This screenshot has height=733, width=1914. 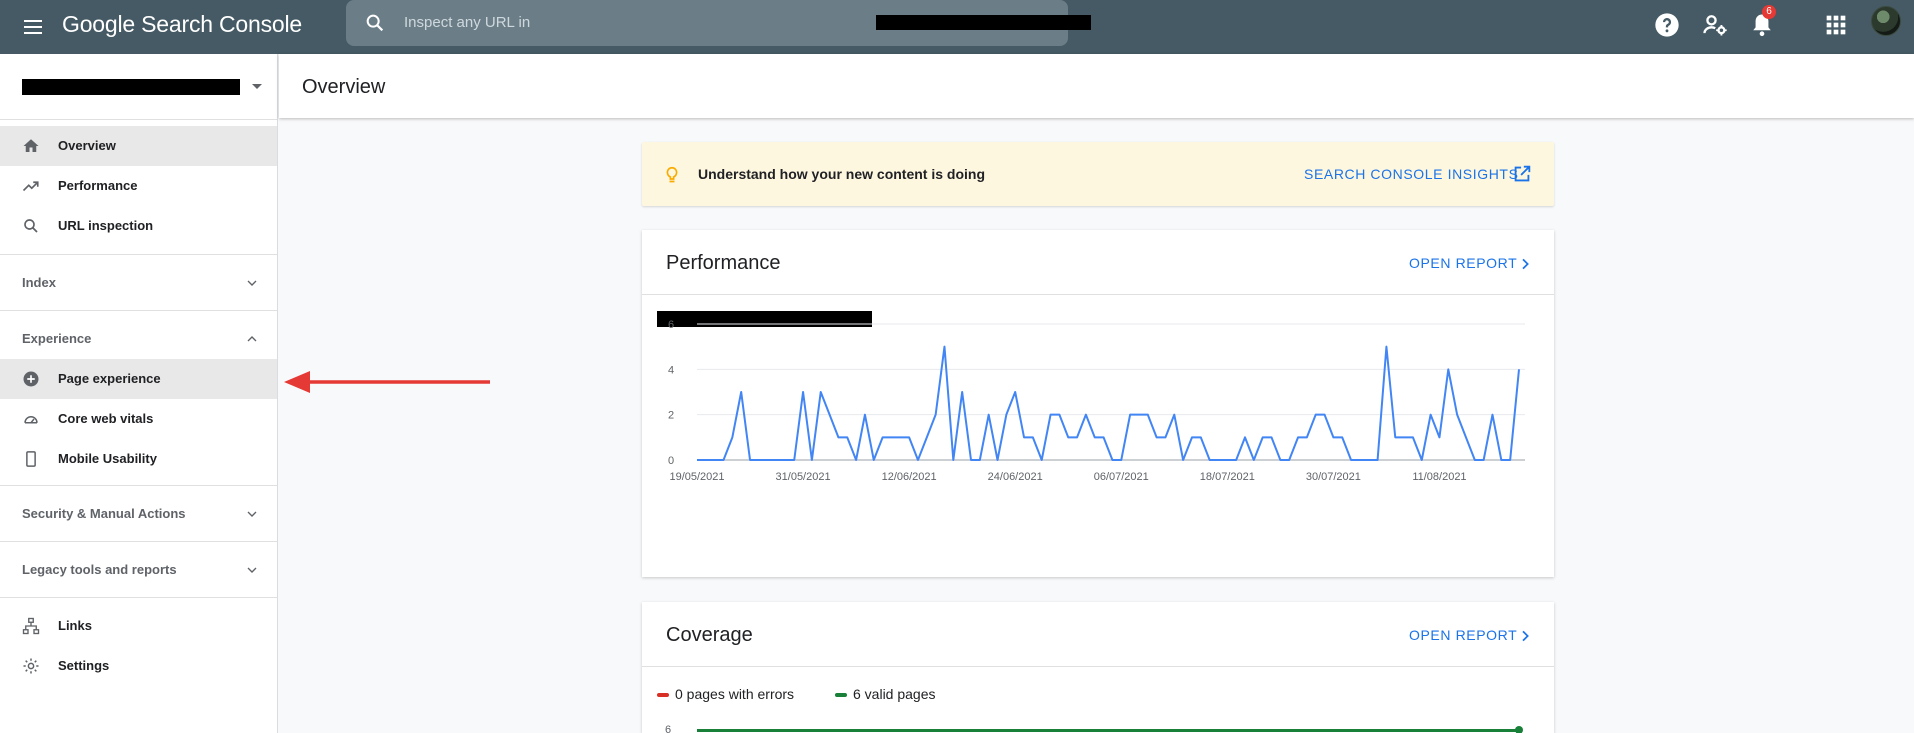 What do you see at coordinates (34, 27) in the screenshot?
I see `main-menu-button` at bounding box center [34, 27].